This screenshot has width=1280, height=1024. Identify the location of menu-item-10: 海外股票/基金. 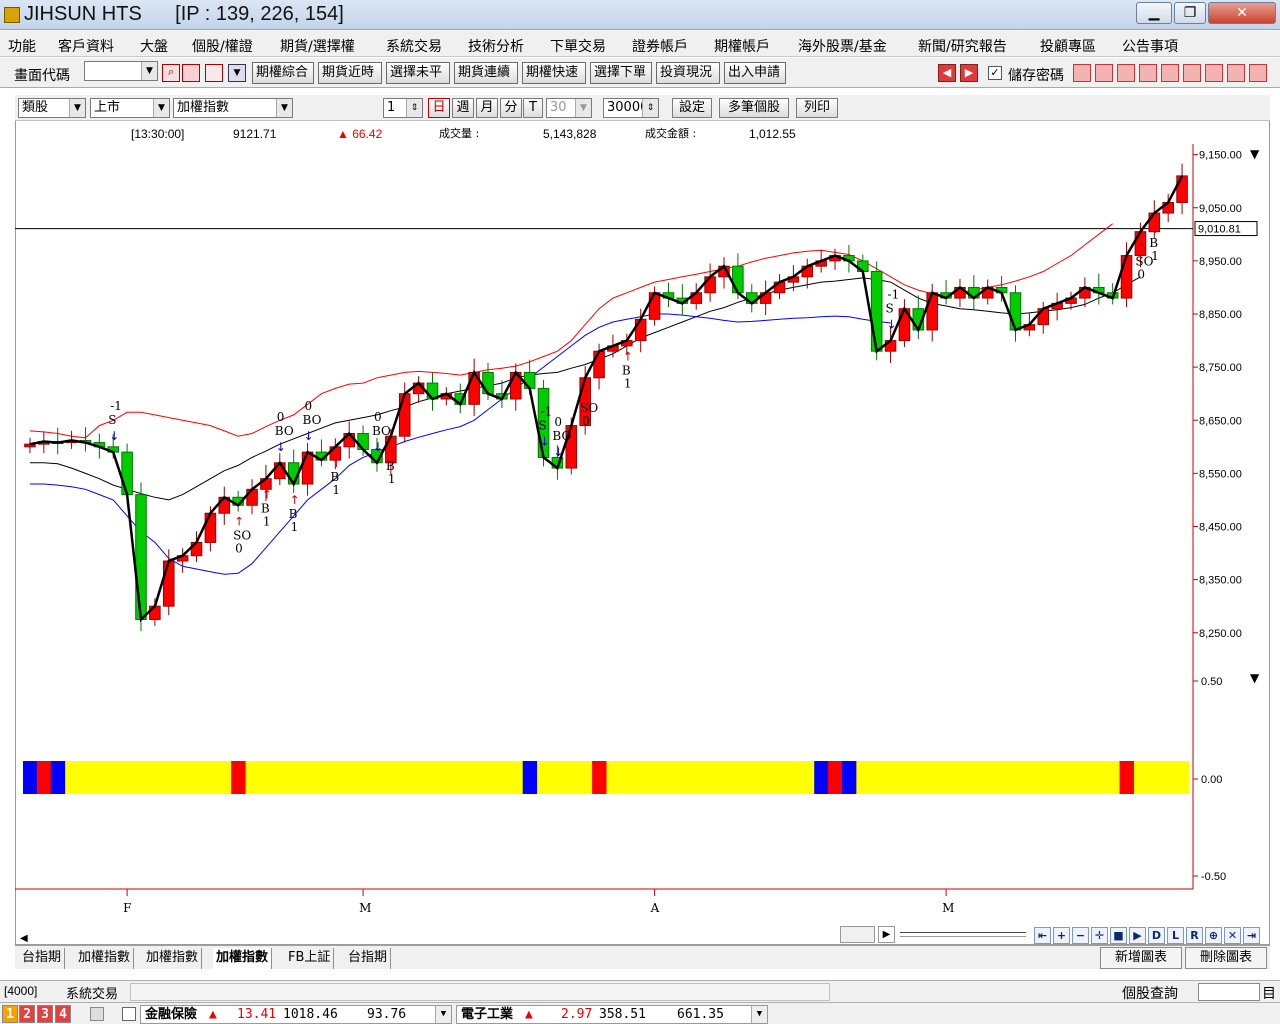
(842, 46).